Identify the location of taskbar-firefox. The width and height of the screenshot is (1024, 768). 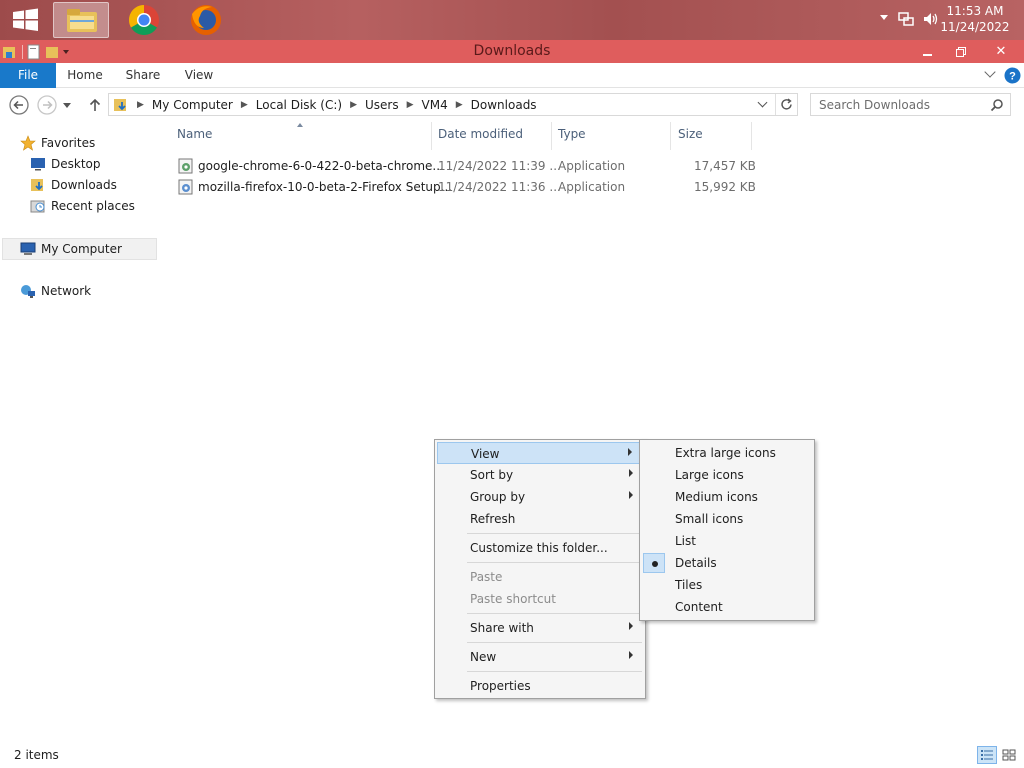
(206, 20).